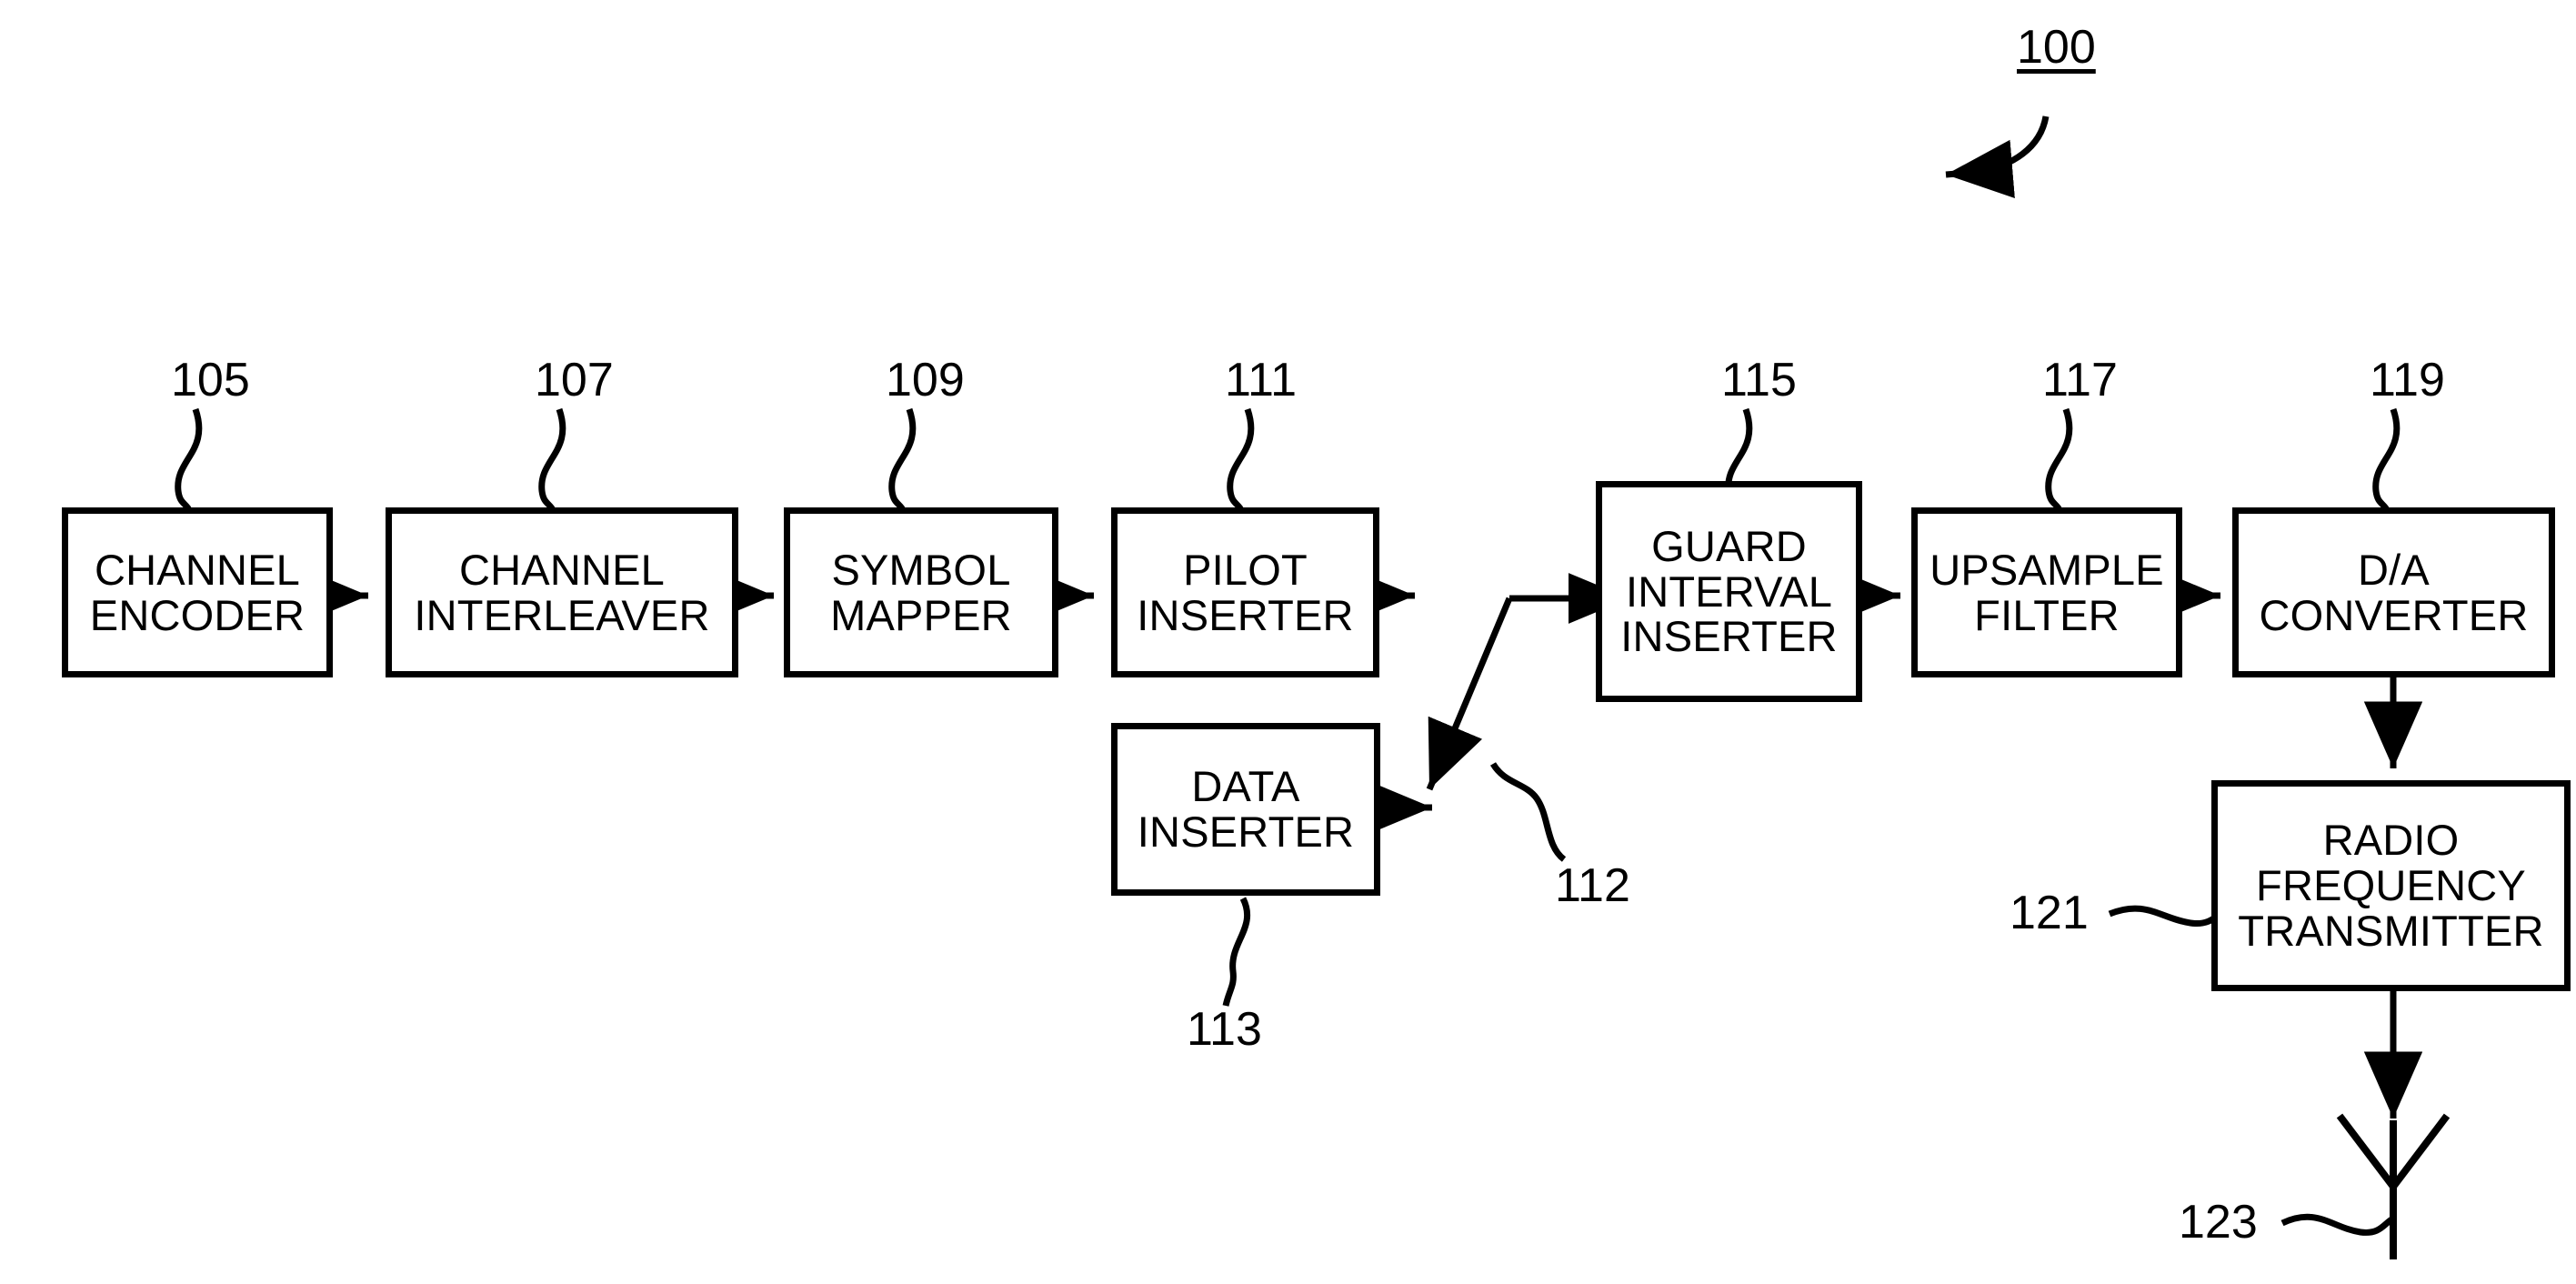  I want to click on figure-number-100: 100, so click(2056, 47).